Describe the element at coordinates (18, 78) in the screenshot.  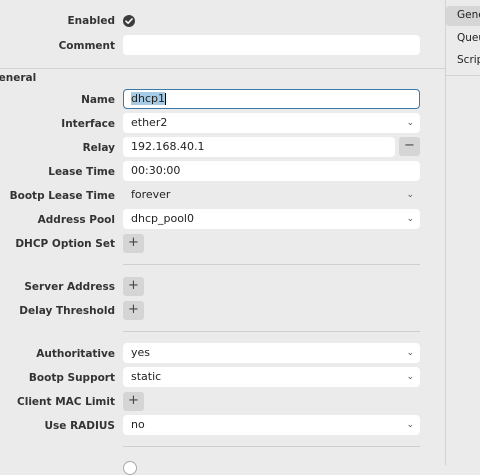
I see `section-header: General` at that location.